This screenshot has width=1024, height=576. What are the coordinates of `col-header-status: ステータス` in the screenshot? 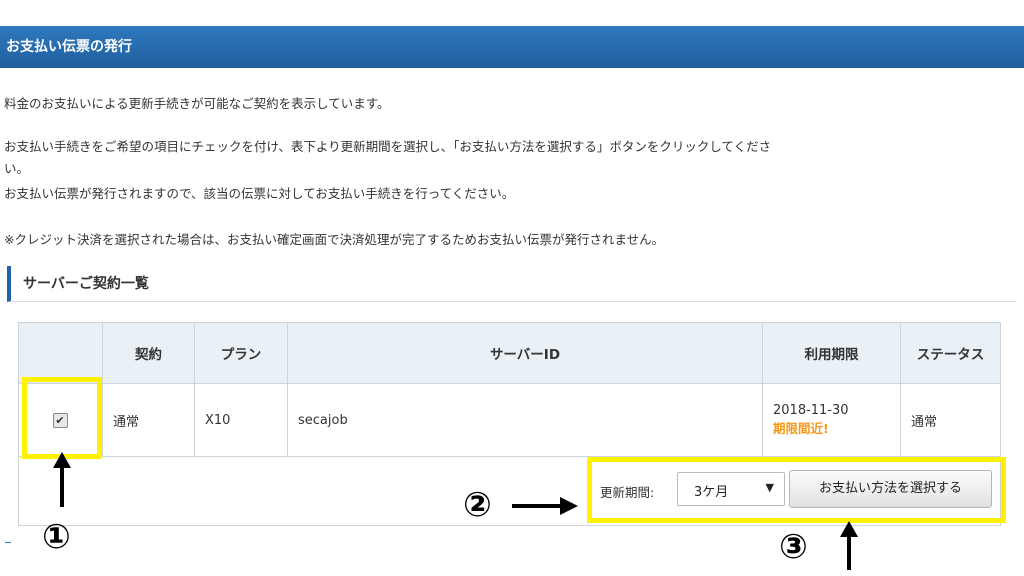 It's located at (950, 353).